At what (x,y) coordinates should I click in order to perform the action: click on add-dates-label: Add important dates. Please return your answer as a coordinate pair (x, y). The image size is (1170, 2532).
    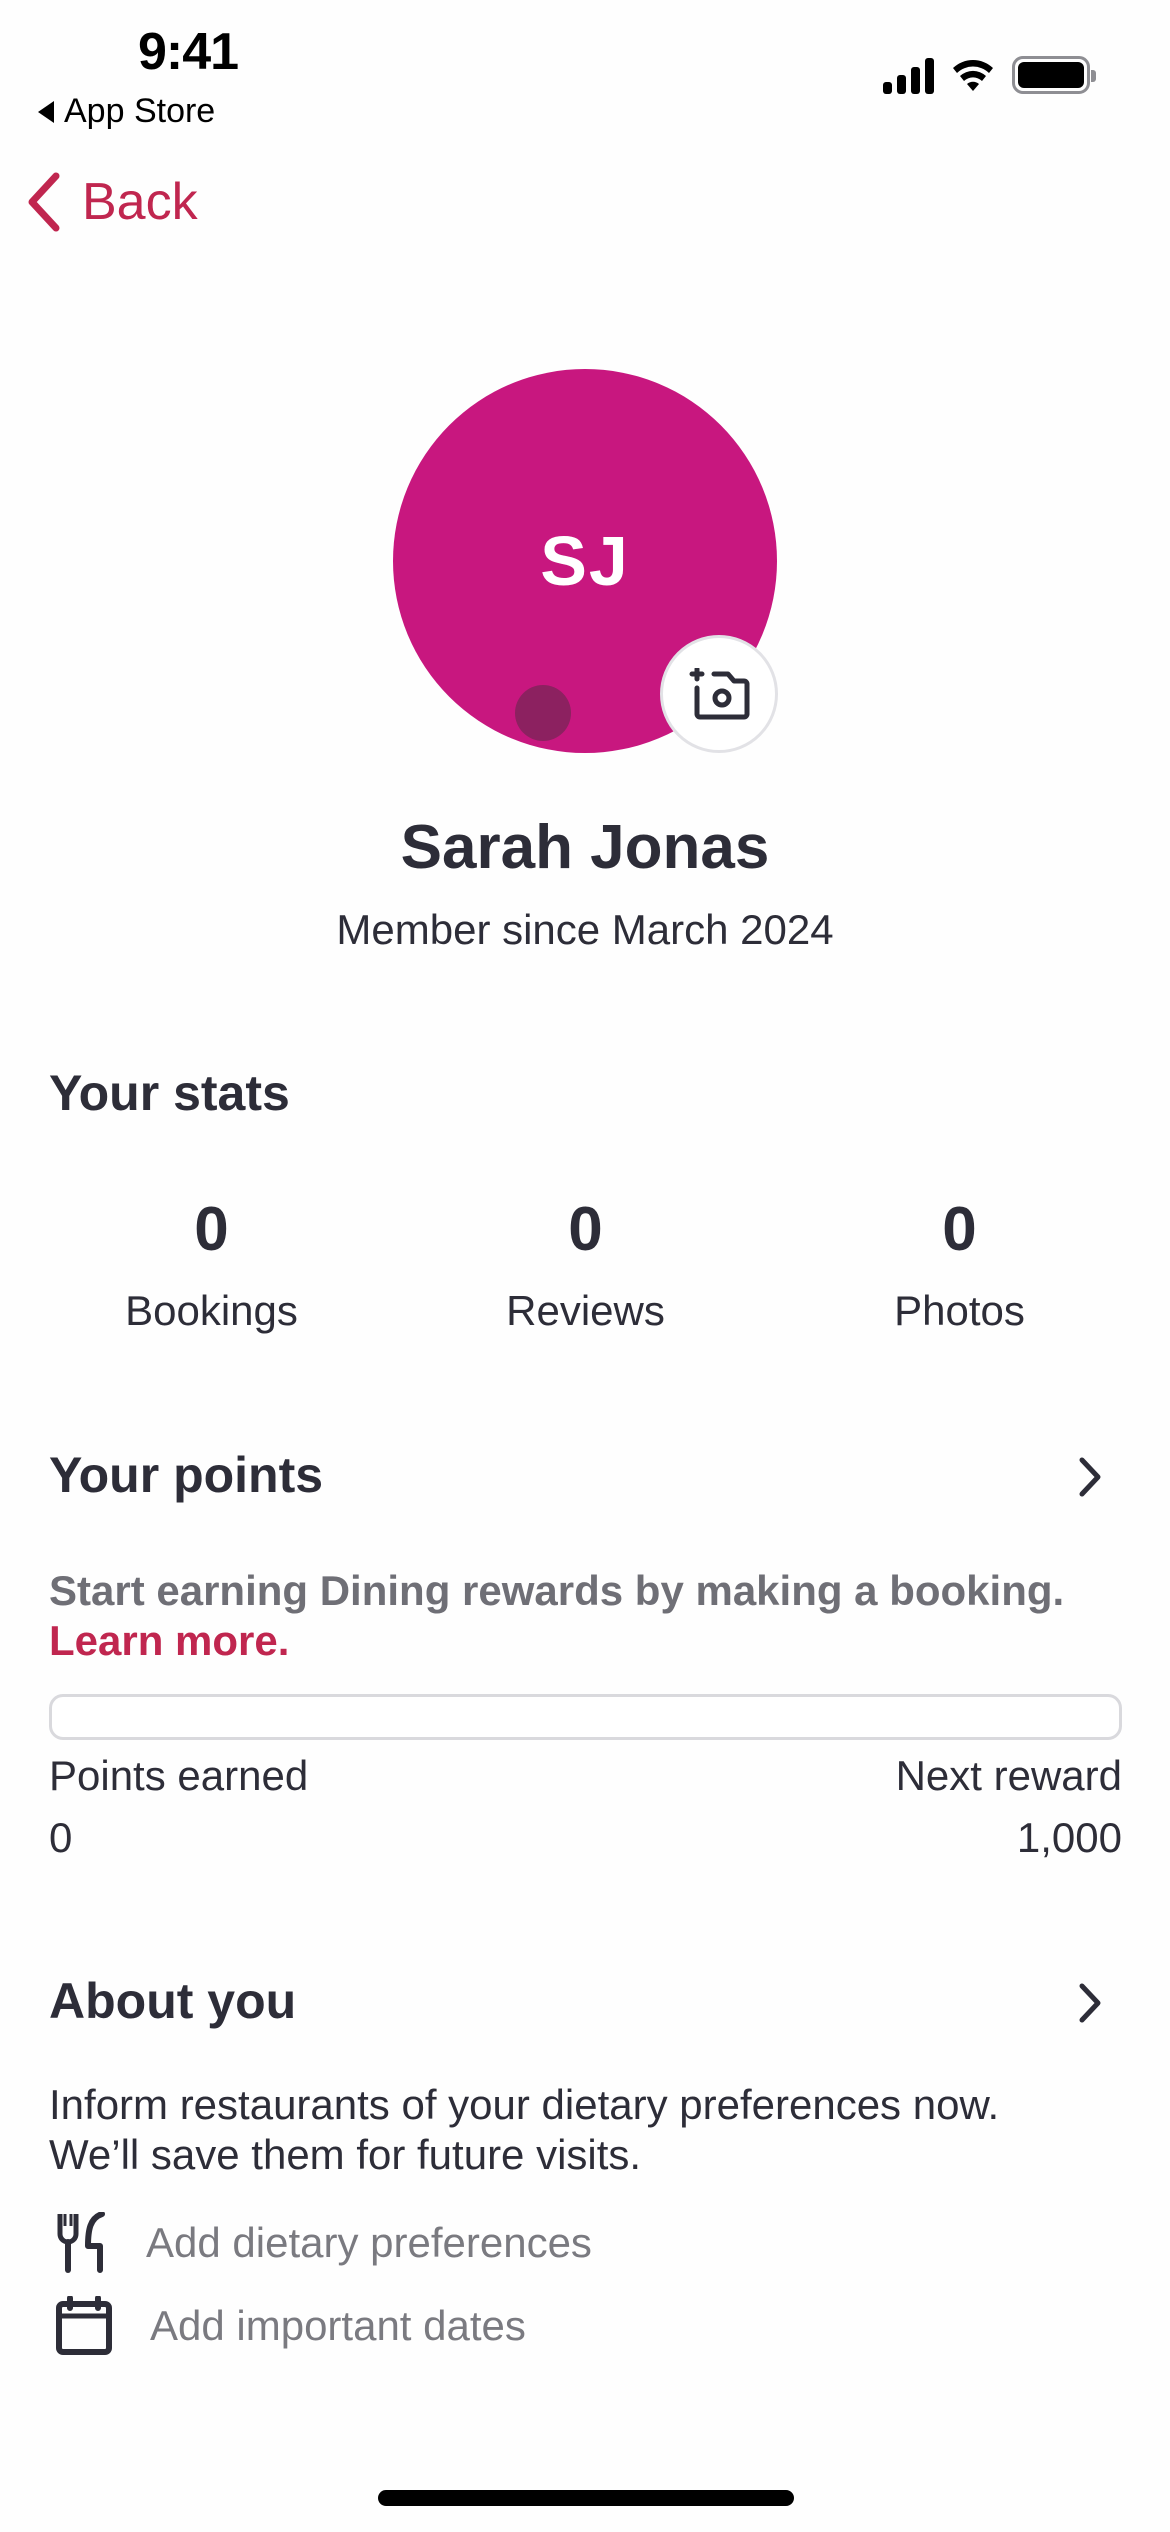
    Looking at the image, I should click on (338, 2325).